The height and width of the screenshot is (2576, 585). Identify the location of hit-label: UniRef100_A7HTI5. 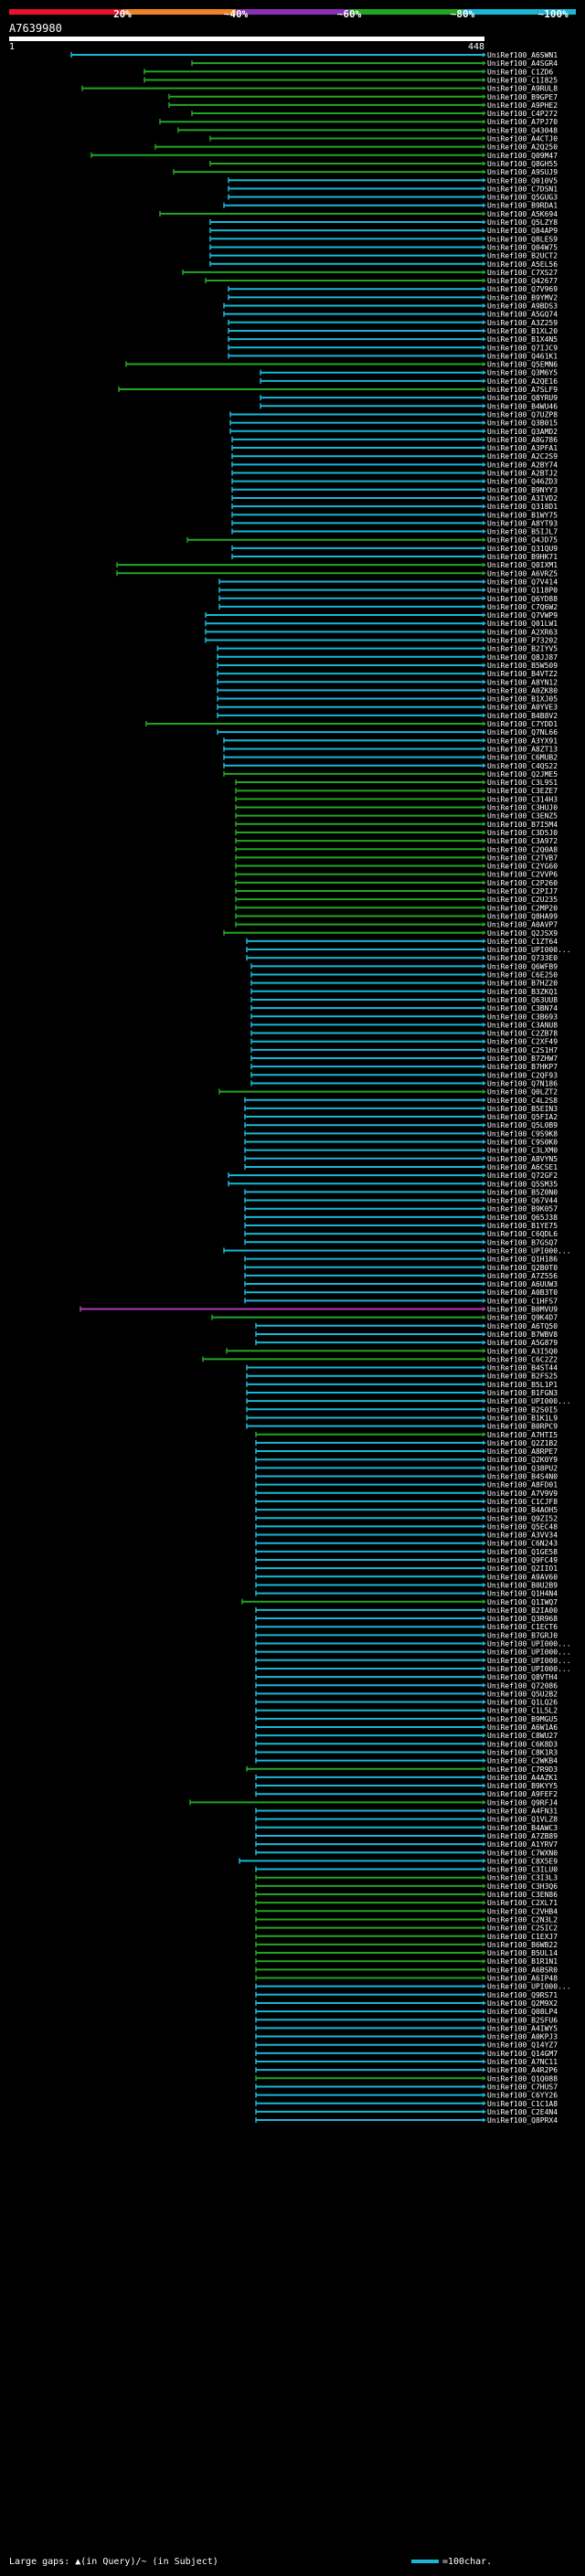
(522, 1435).